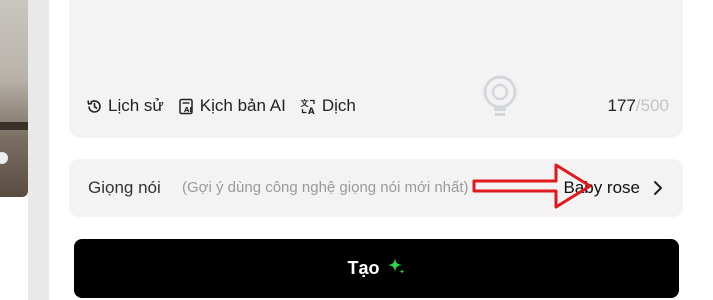  I want to click on translate-label: Dịch, so click(338, 105).